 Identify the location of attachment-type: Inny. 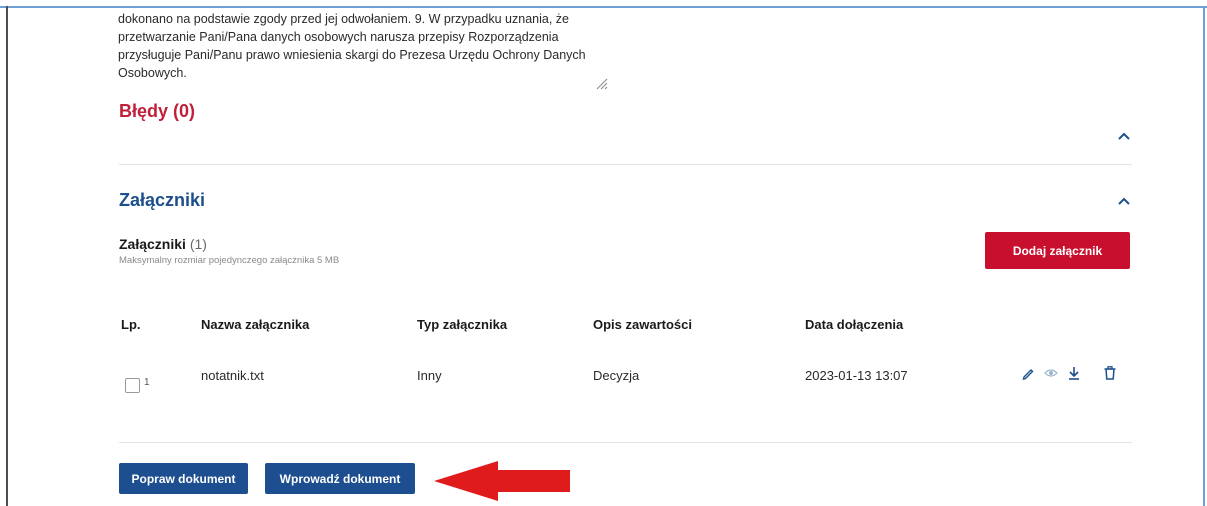
(429, 375).